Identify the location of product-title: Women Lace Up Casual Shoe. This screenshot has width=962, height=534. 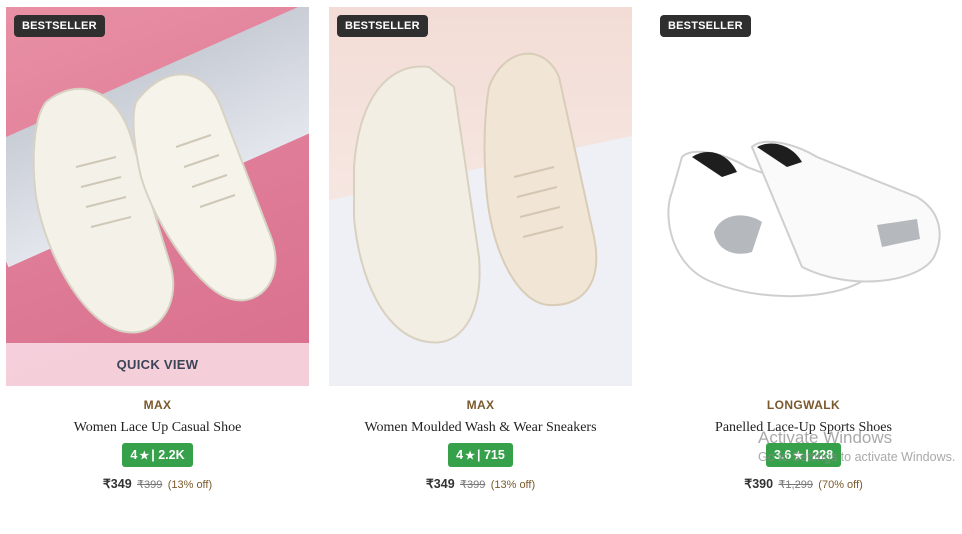
(157, 428).